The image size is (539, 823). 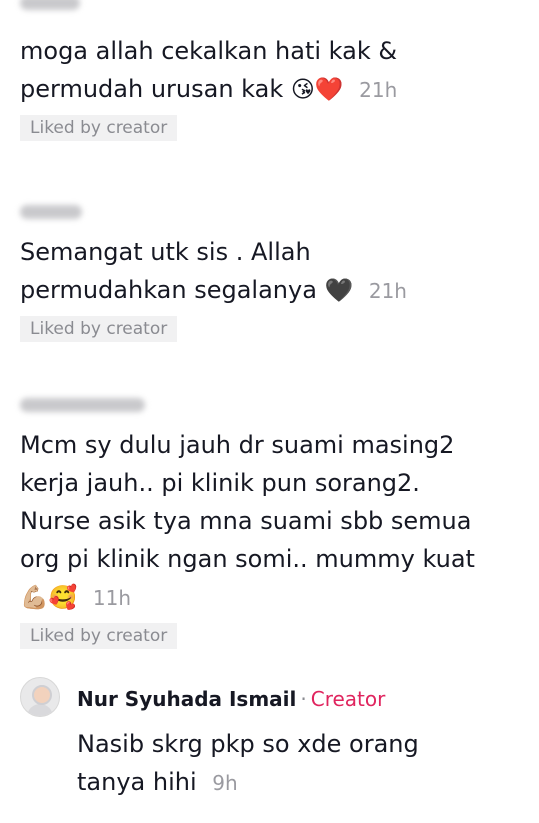 What do you see at coordinates (186, 699) in the screenshot?
I see `reply-author-name: Nur Syuhada Ismail` at bounding box center [186, 699].